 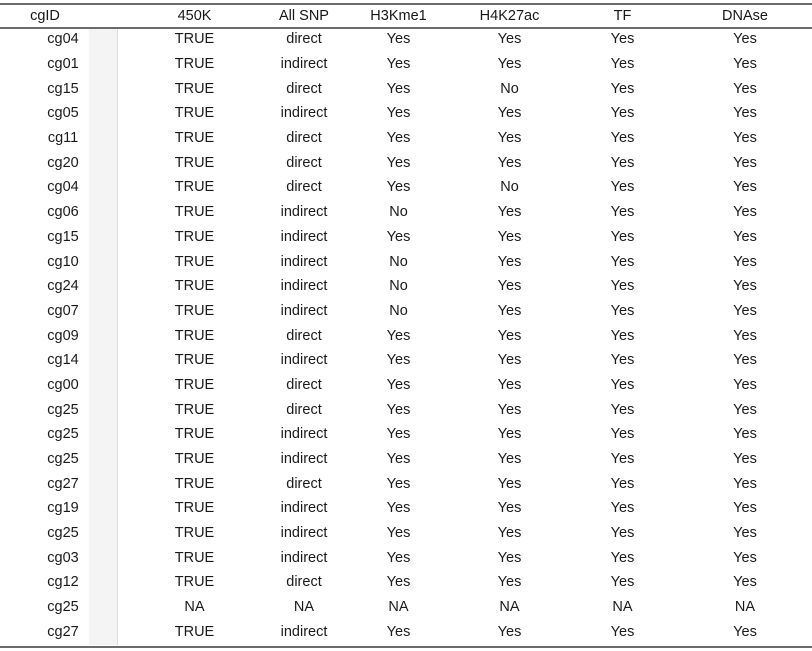 What do you see at coordinates (406, 237) in the screenshot?
I see `table-row: cg15 TRUE indirect Yes Yes Yes Yes` at bounding box center [406, 237].